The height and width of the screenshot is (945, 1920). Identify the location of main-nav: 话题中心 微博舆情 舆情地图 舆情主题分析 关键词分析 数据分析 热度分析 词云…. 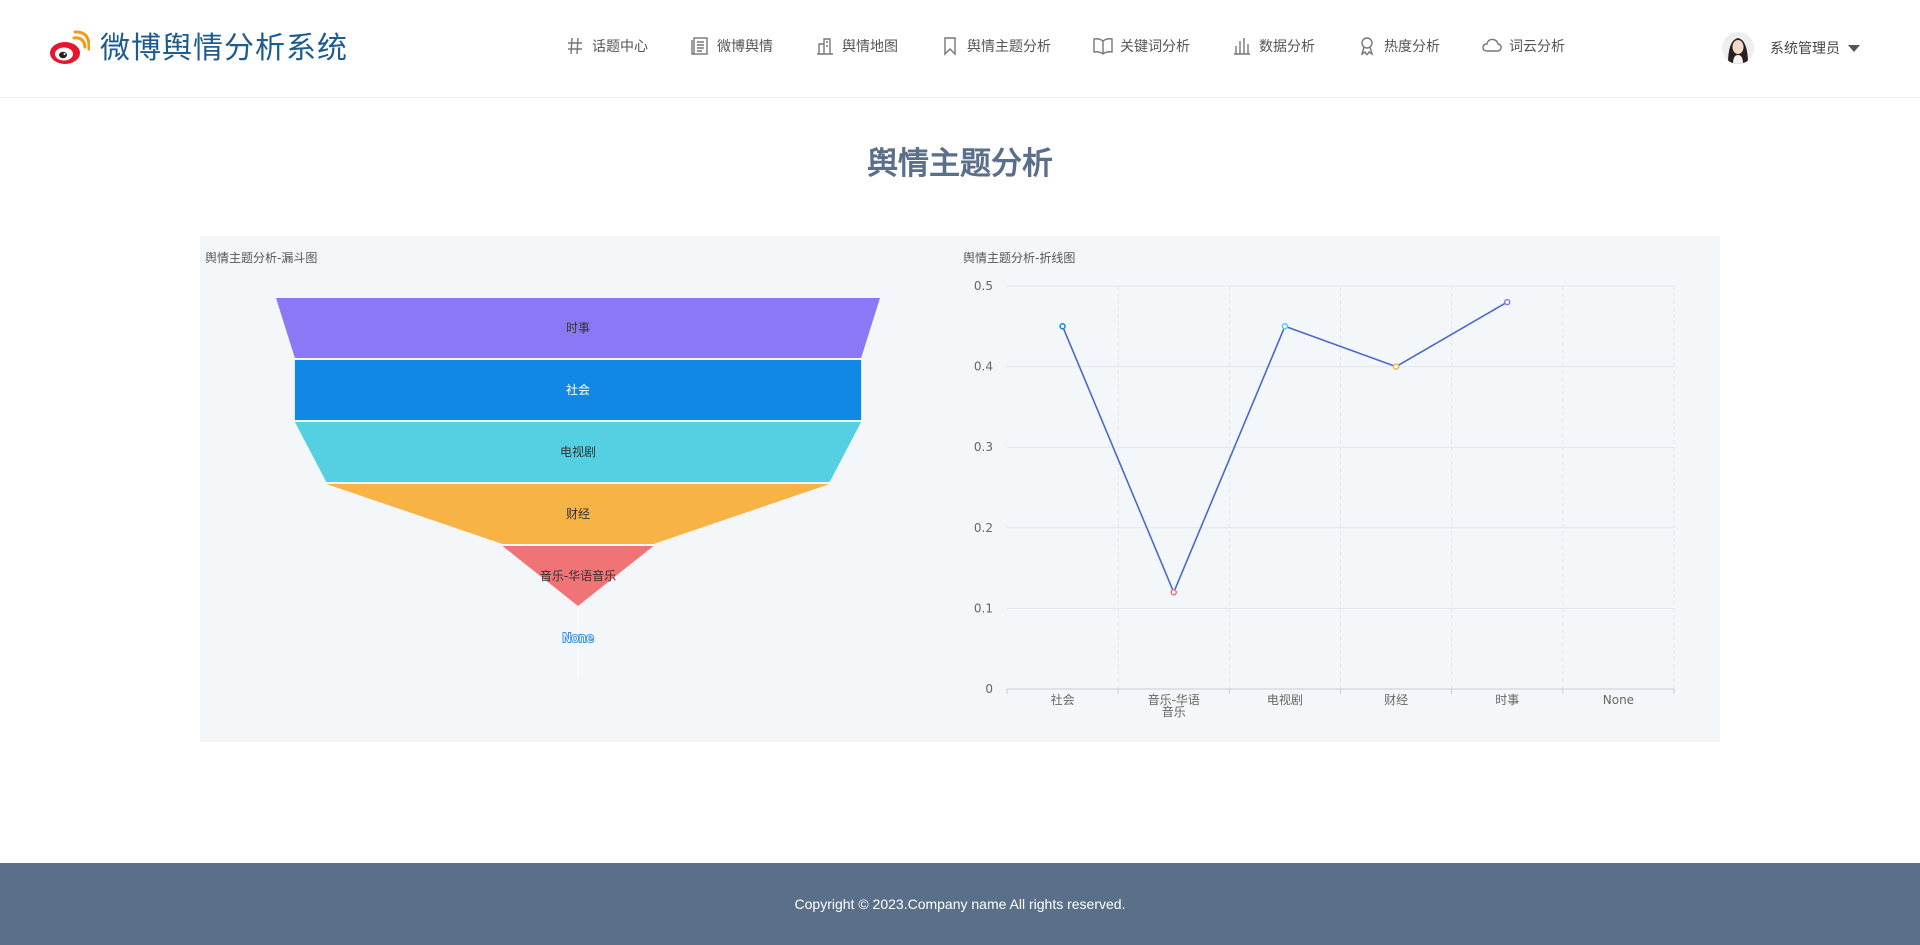
(1086, 46).